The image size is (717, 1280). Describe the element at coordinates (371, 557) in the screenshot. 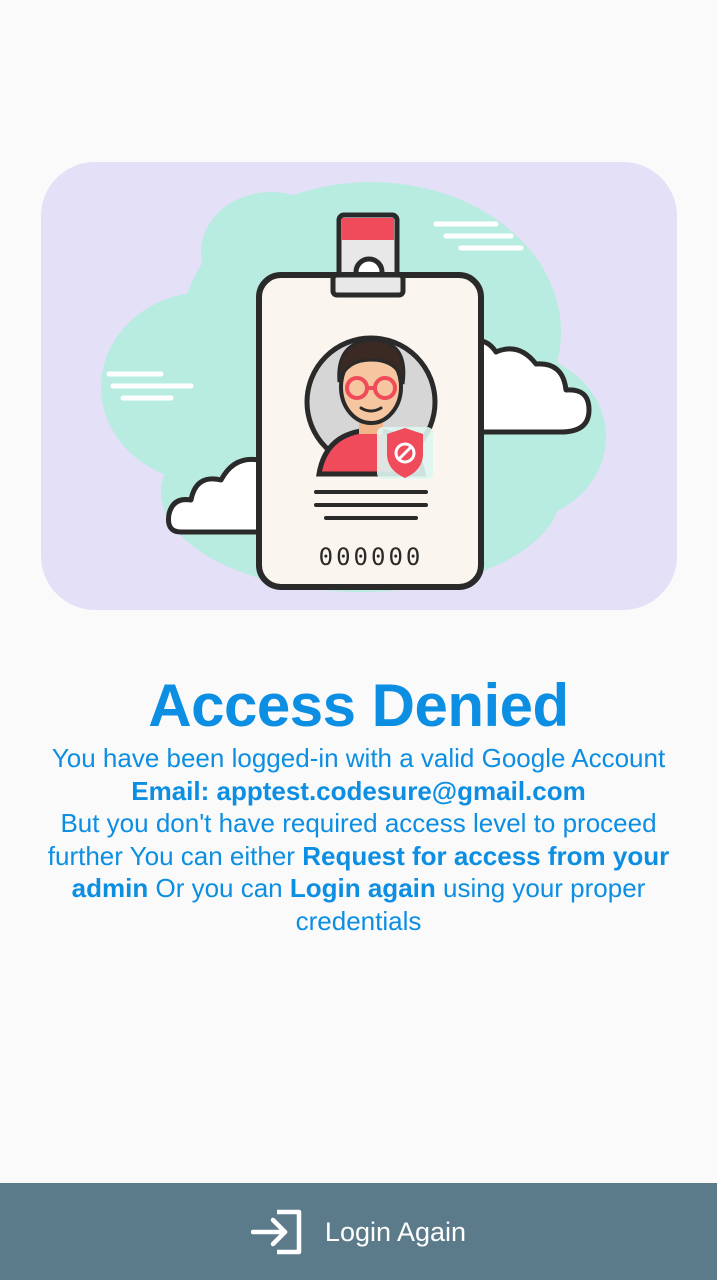

I see `badge-number: 000000` at that location.